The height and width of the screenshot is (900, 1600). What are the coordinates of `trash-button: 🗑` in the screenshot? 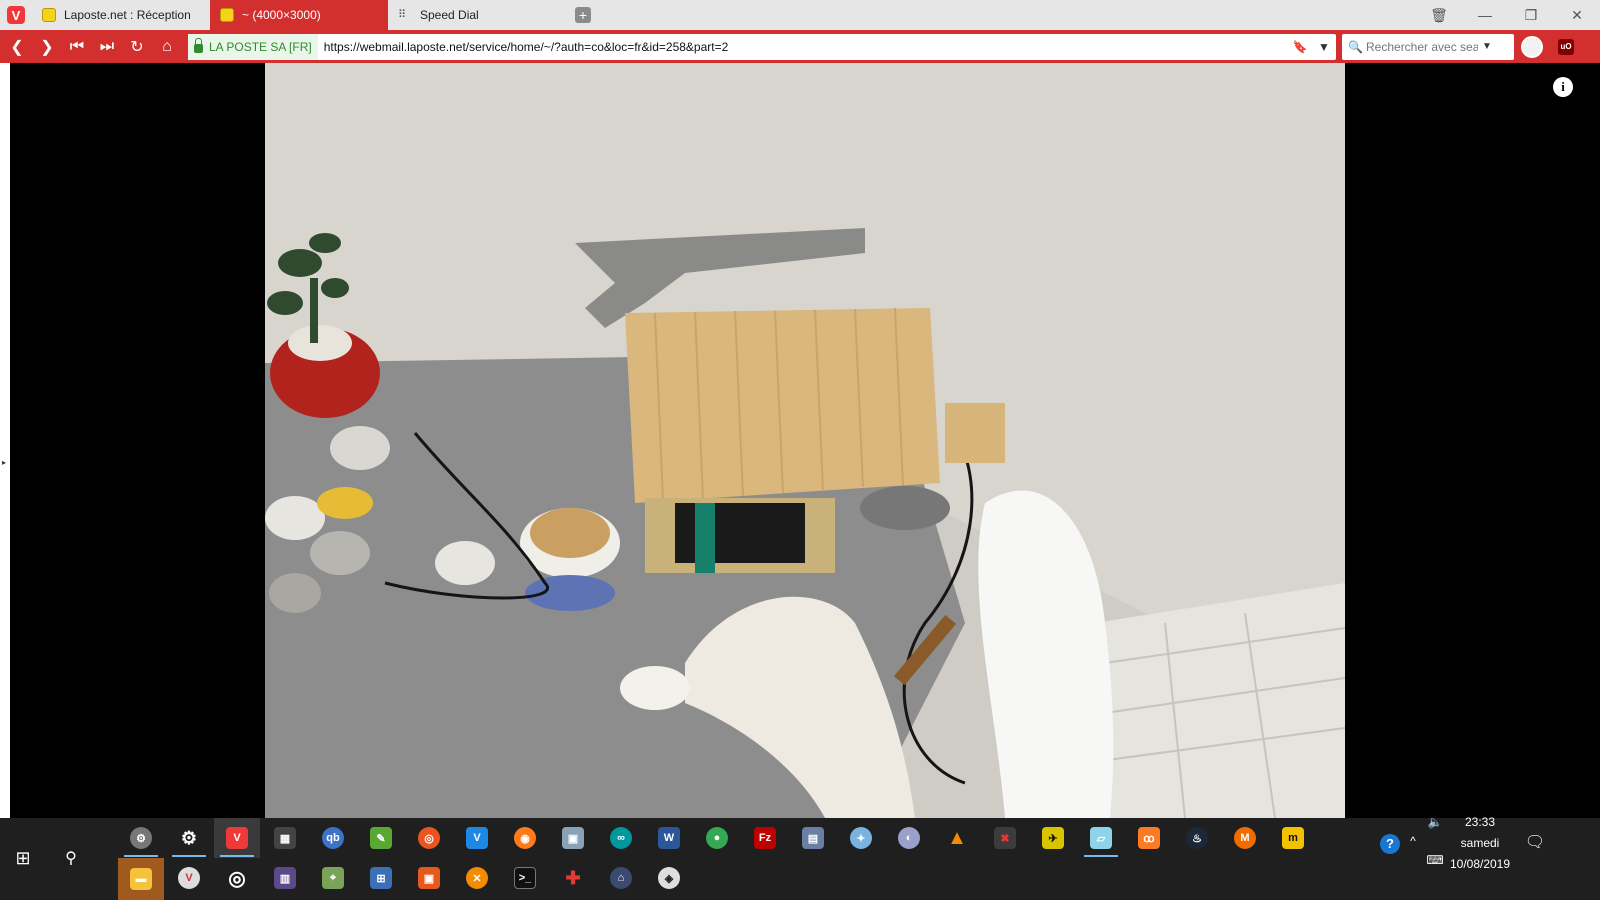 It's located at (1439, 15).